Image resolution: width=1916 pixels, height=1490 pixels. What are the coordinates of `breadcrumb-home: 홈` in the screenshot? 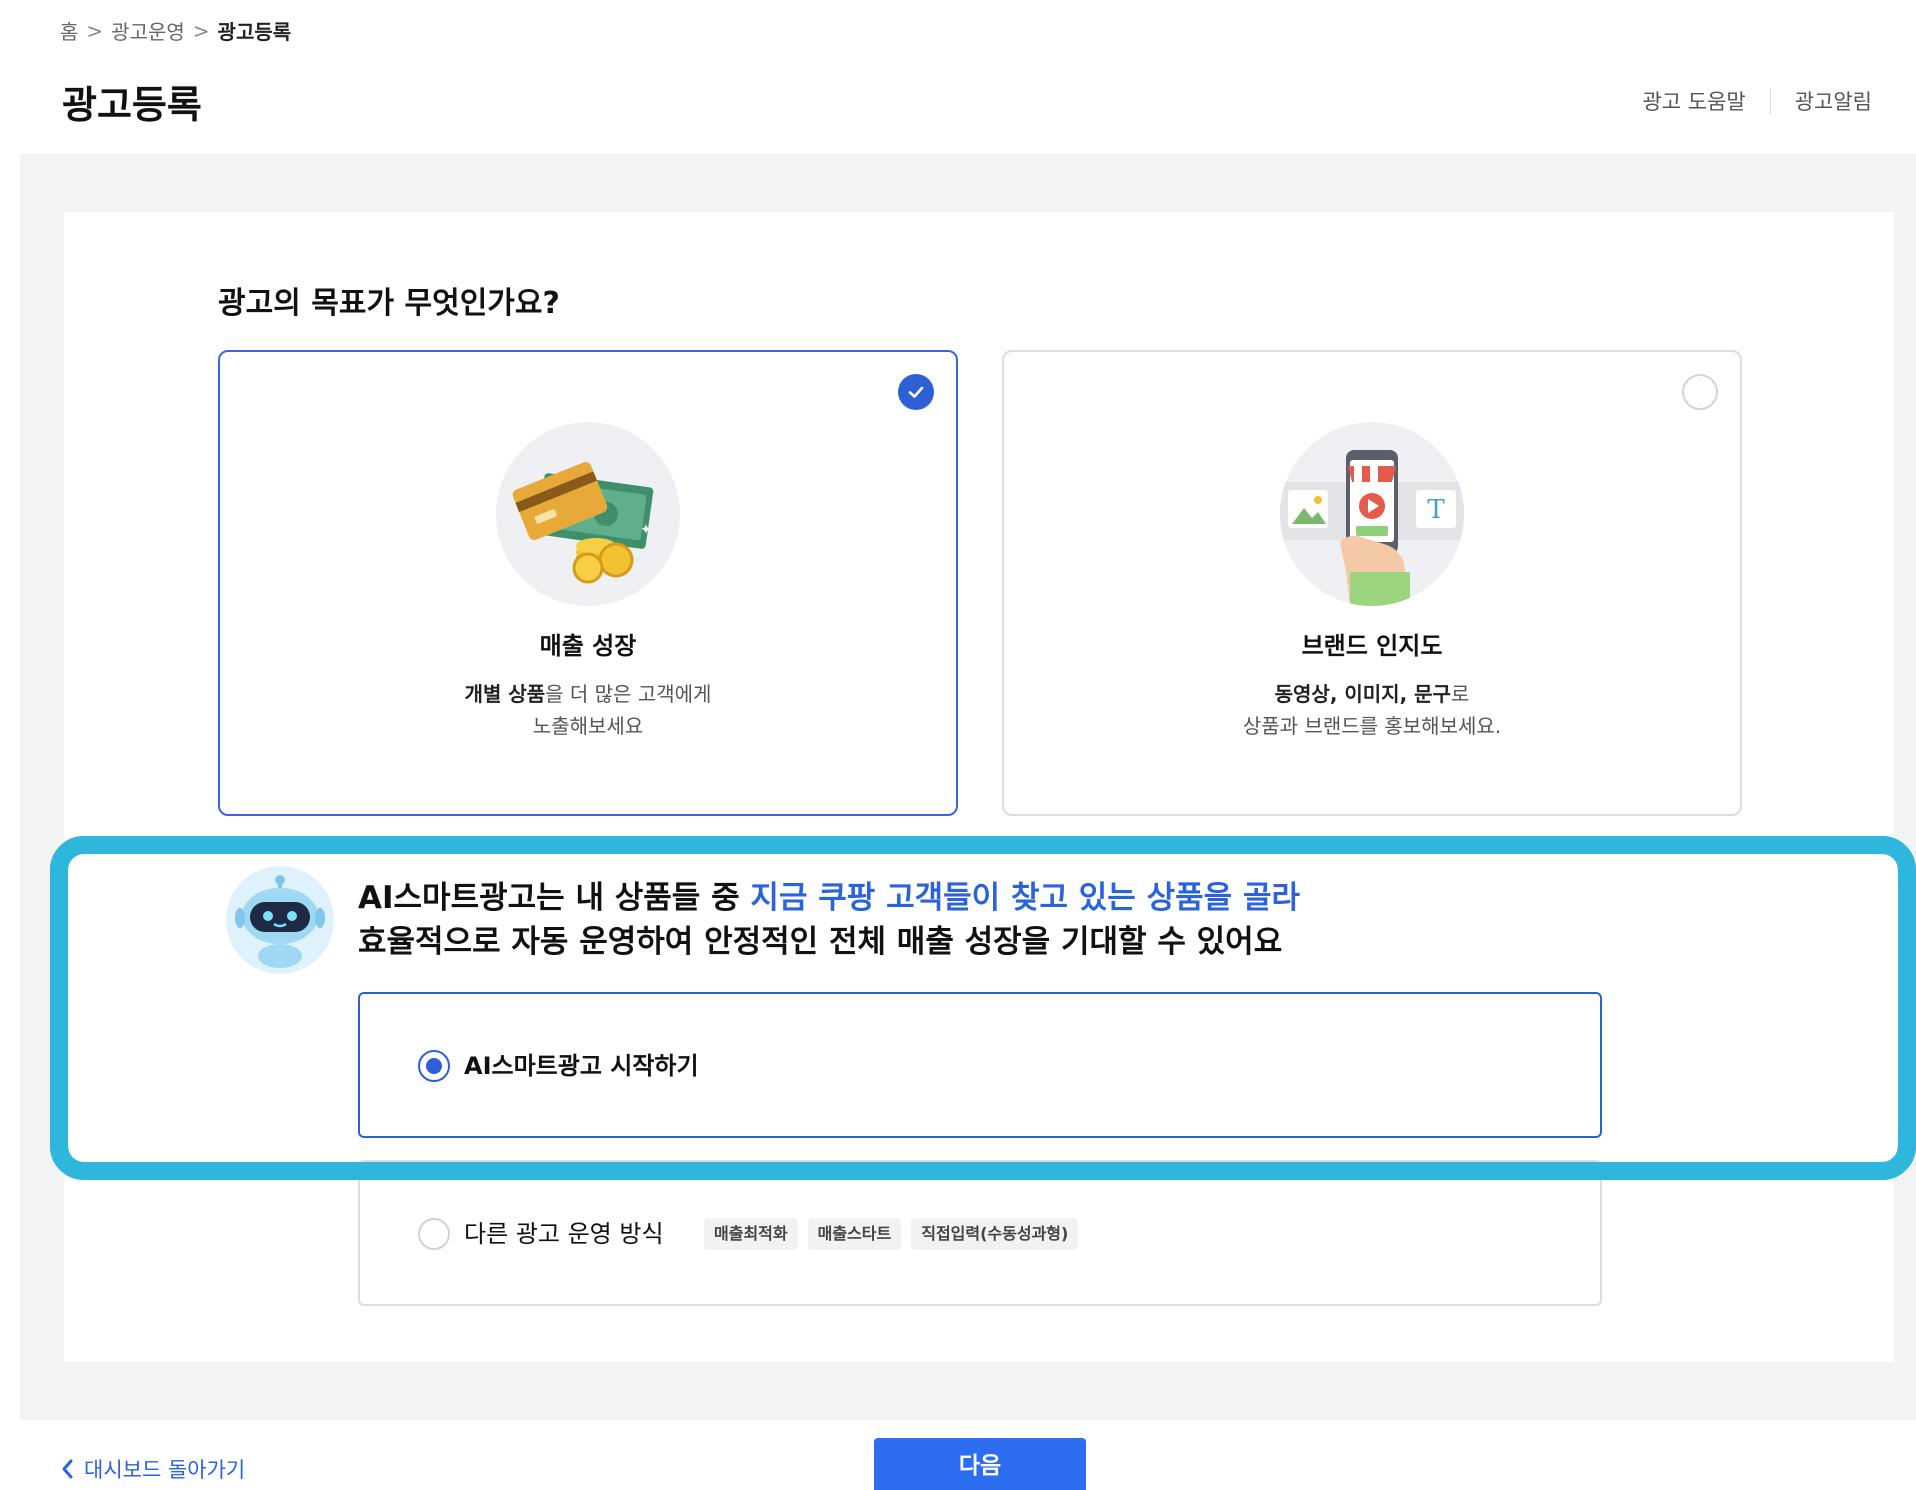 It's located at (69, 30).